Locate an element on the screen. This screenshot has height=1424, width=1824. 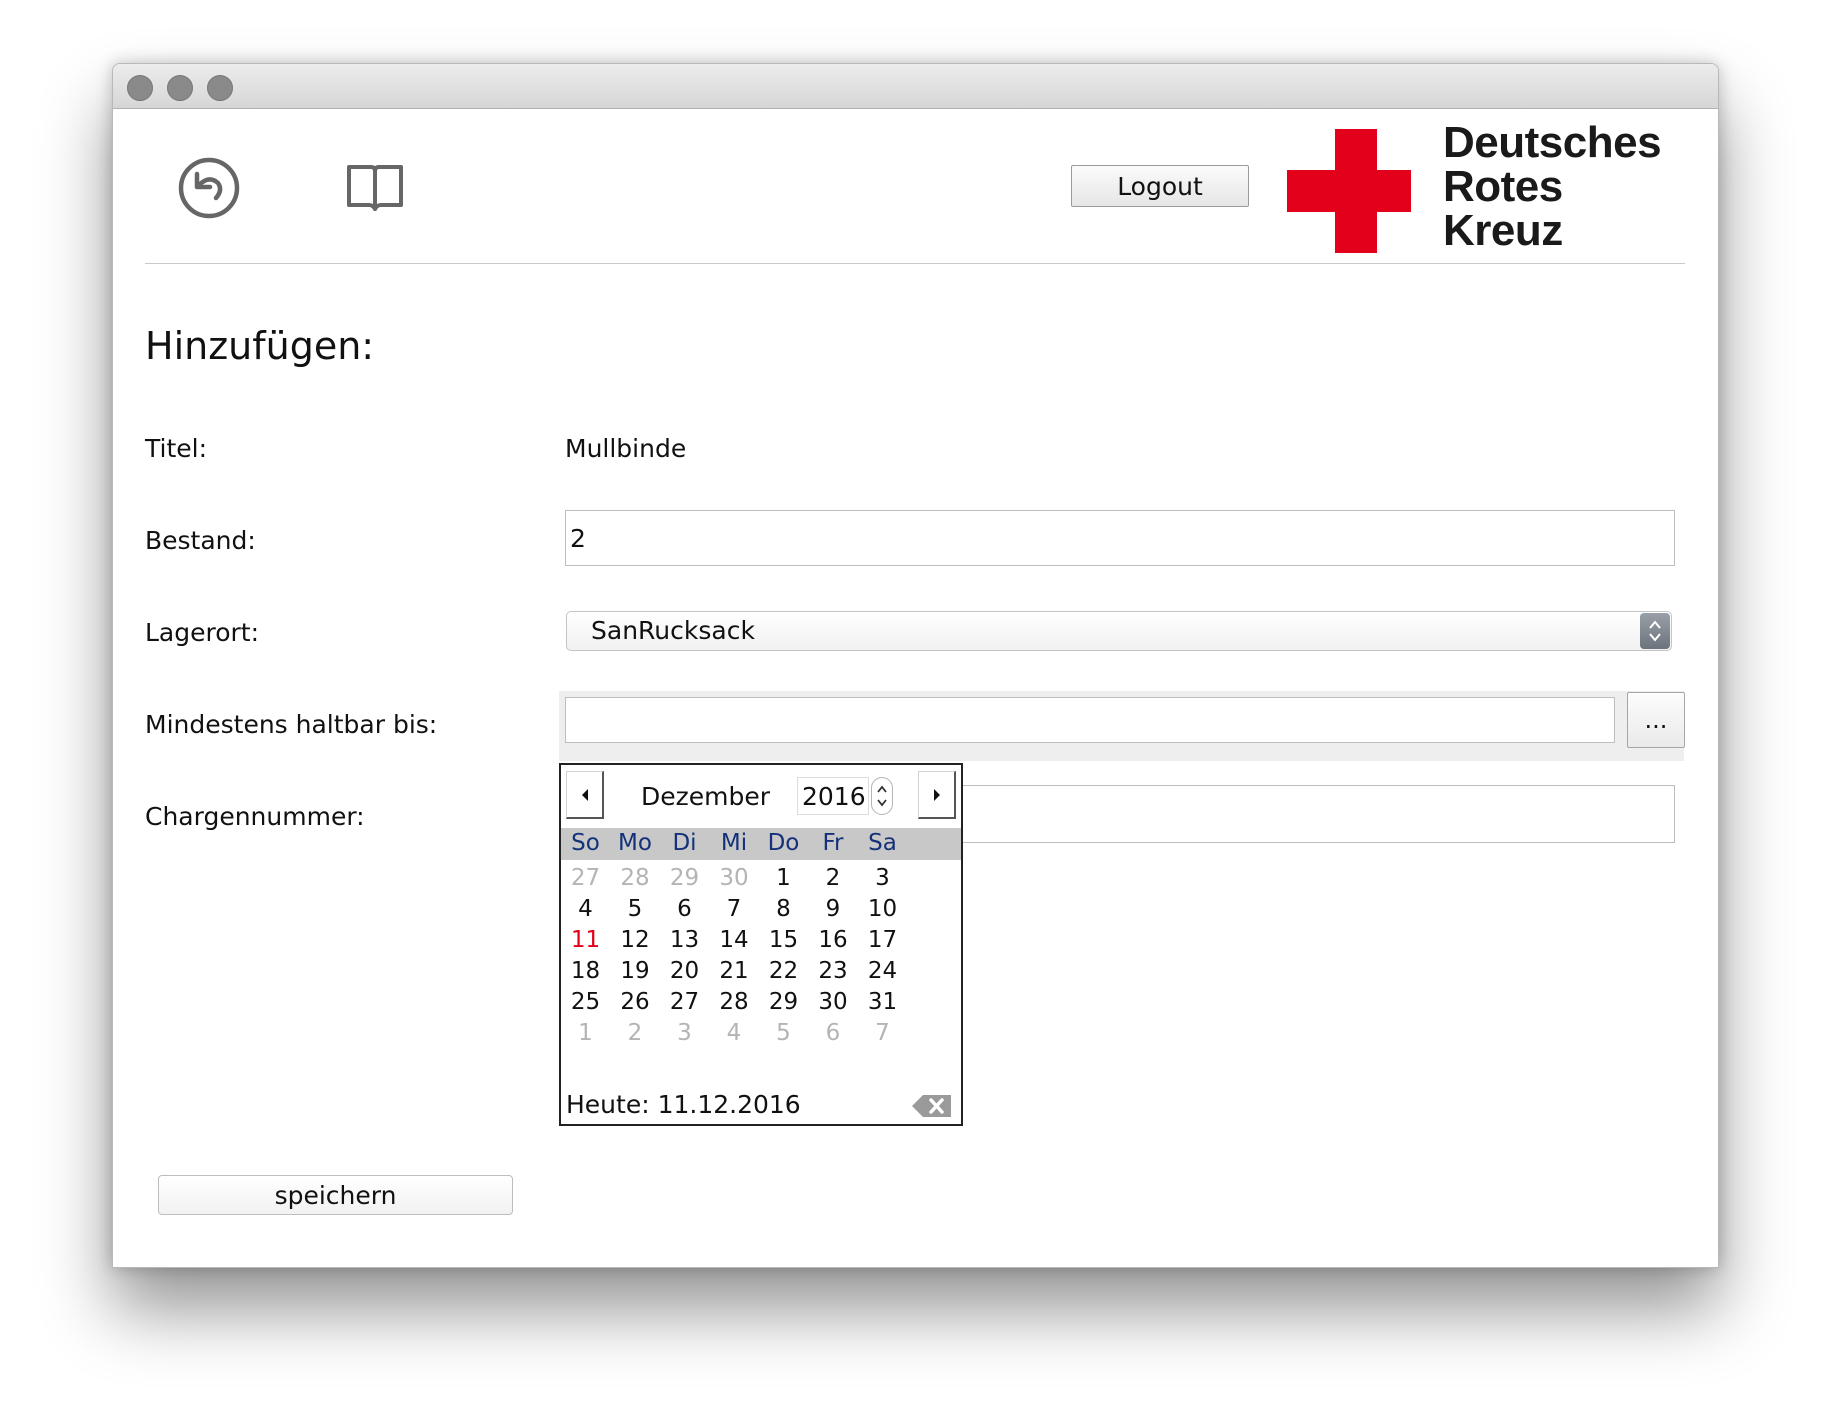
charge-label: Chargennummer: is located at coordinates (255, 816).